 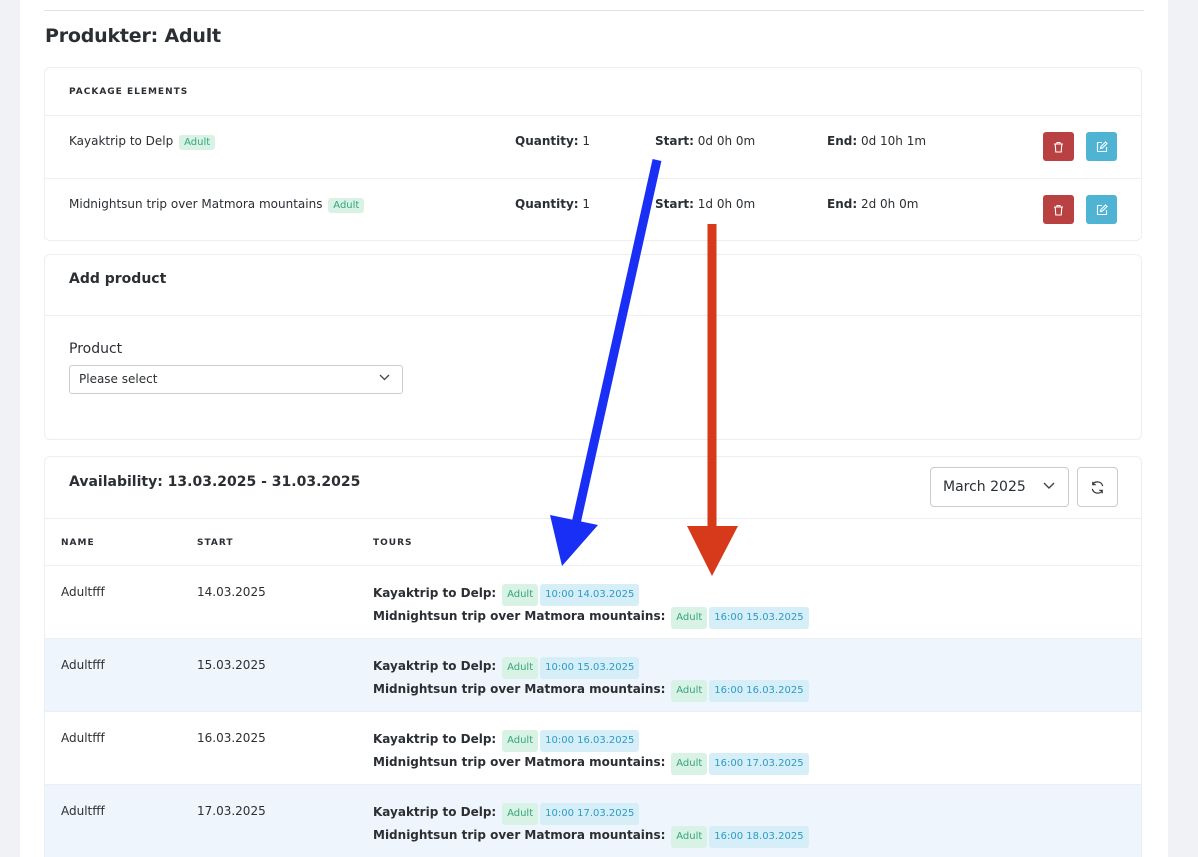 I want to click on table-row: Adultfff 14.03.2025 Kayaktrip to Delp, so click(x=593, y=602).